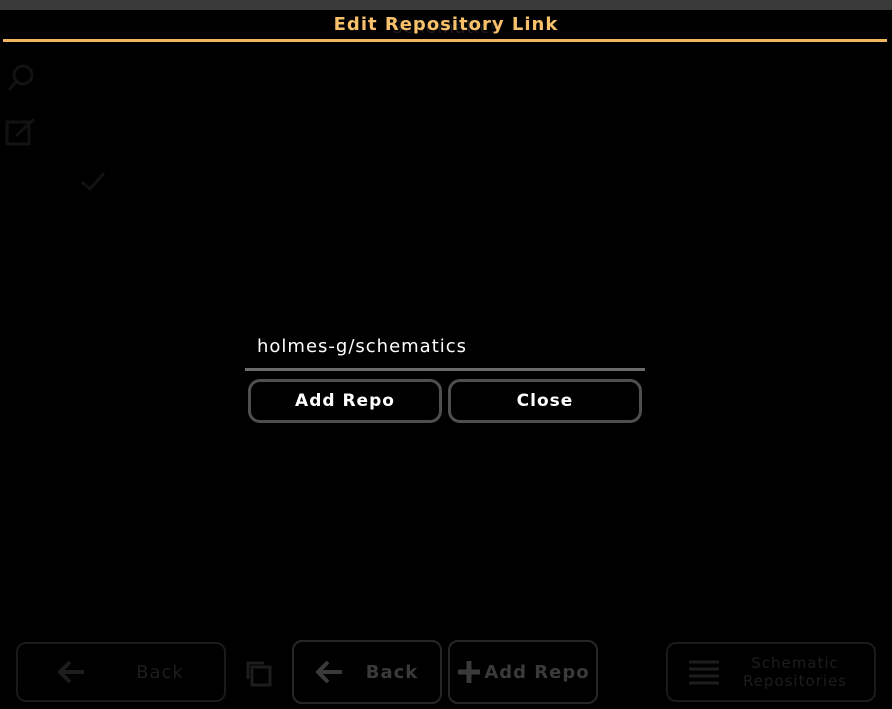 The width and height of the screenshot is (892, 709). I want to click on footer-schematic-repositories-label: Schematic Repositories, so click(795, 672).